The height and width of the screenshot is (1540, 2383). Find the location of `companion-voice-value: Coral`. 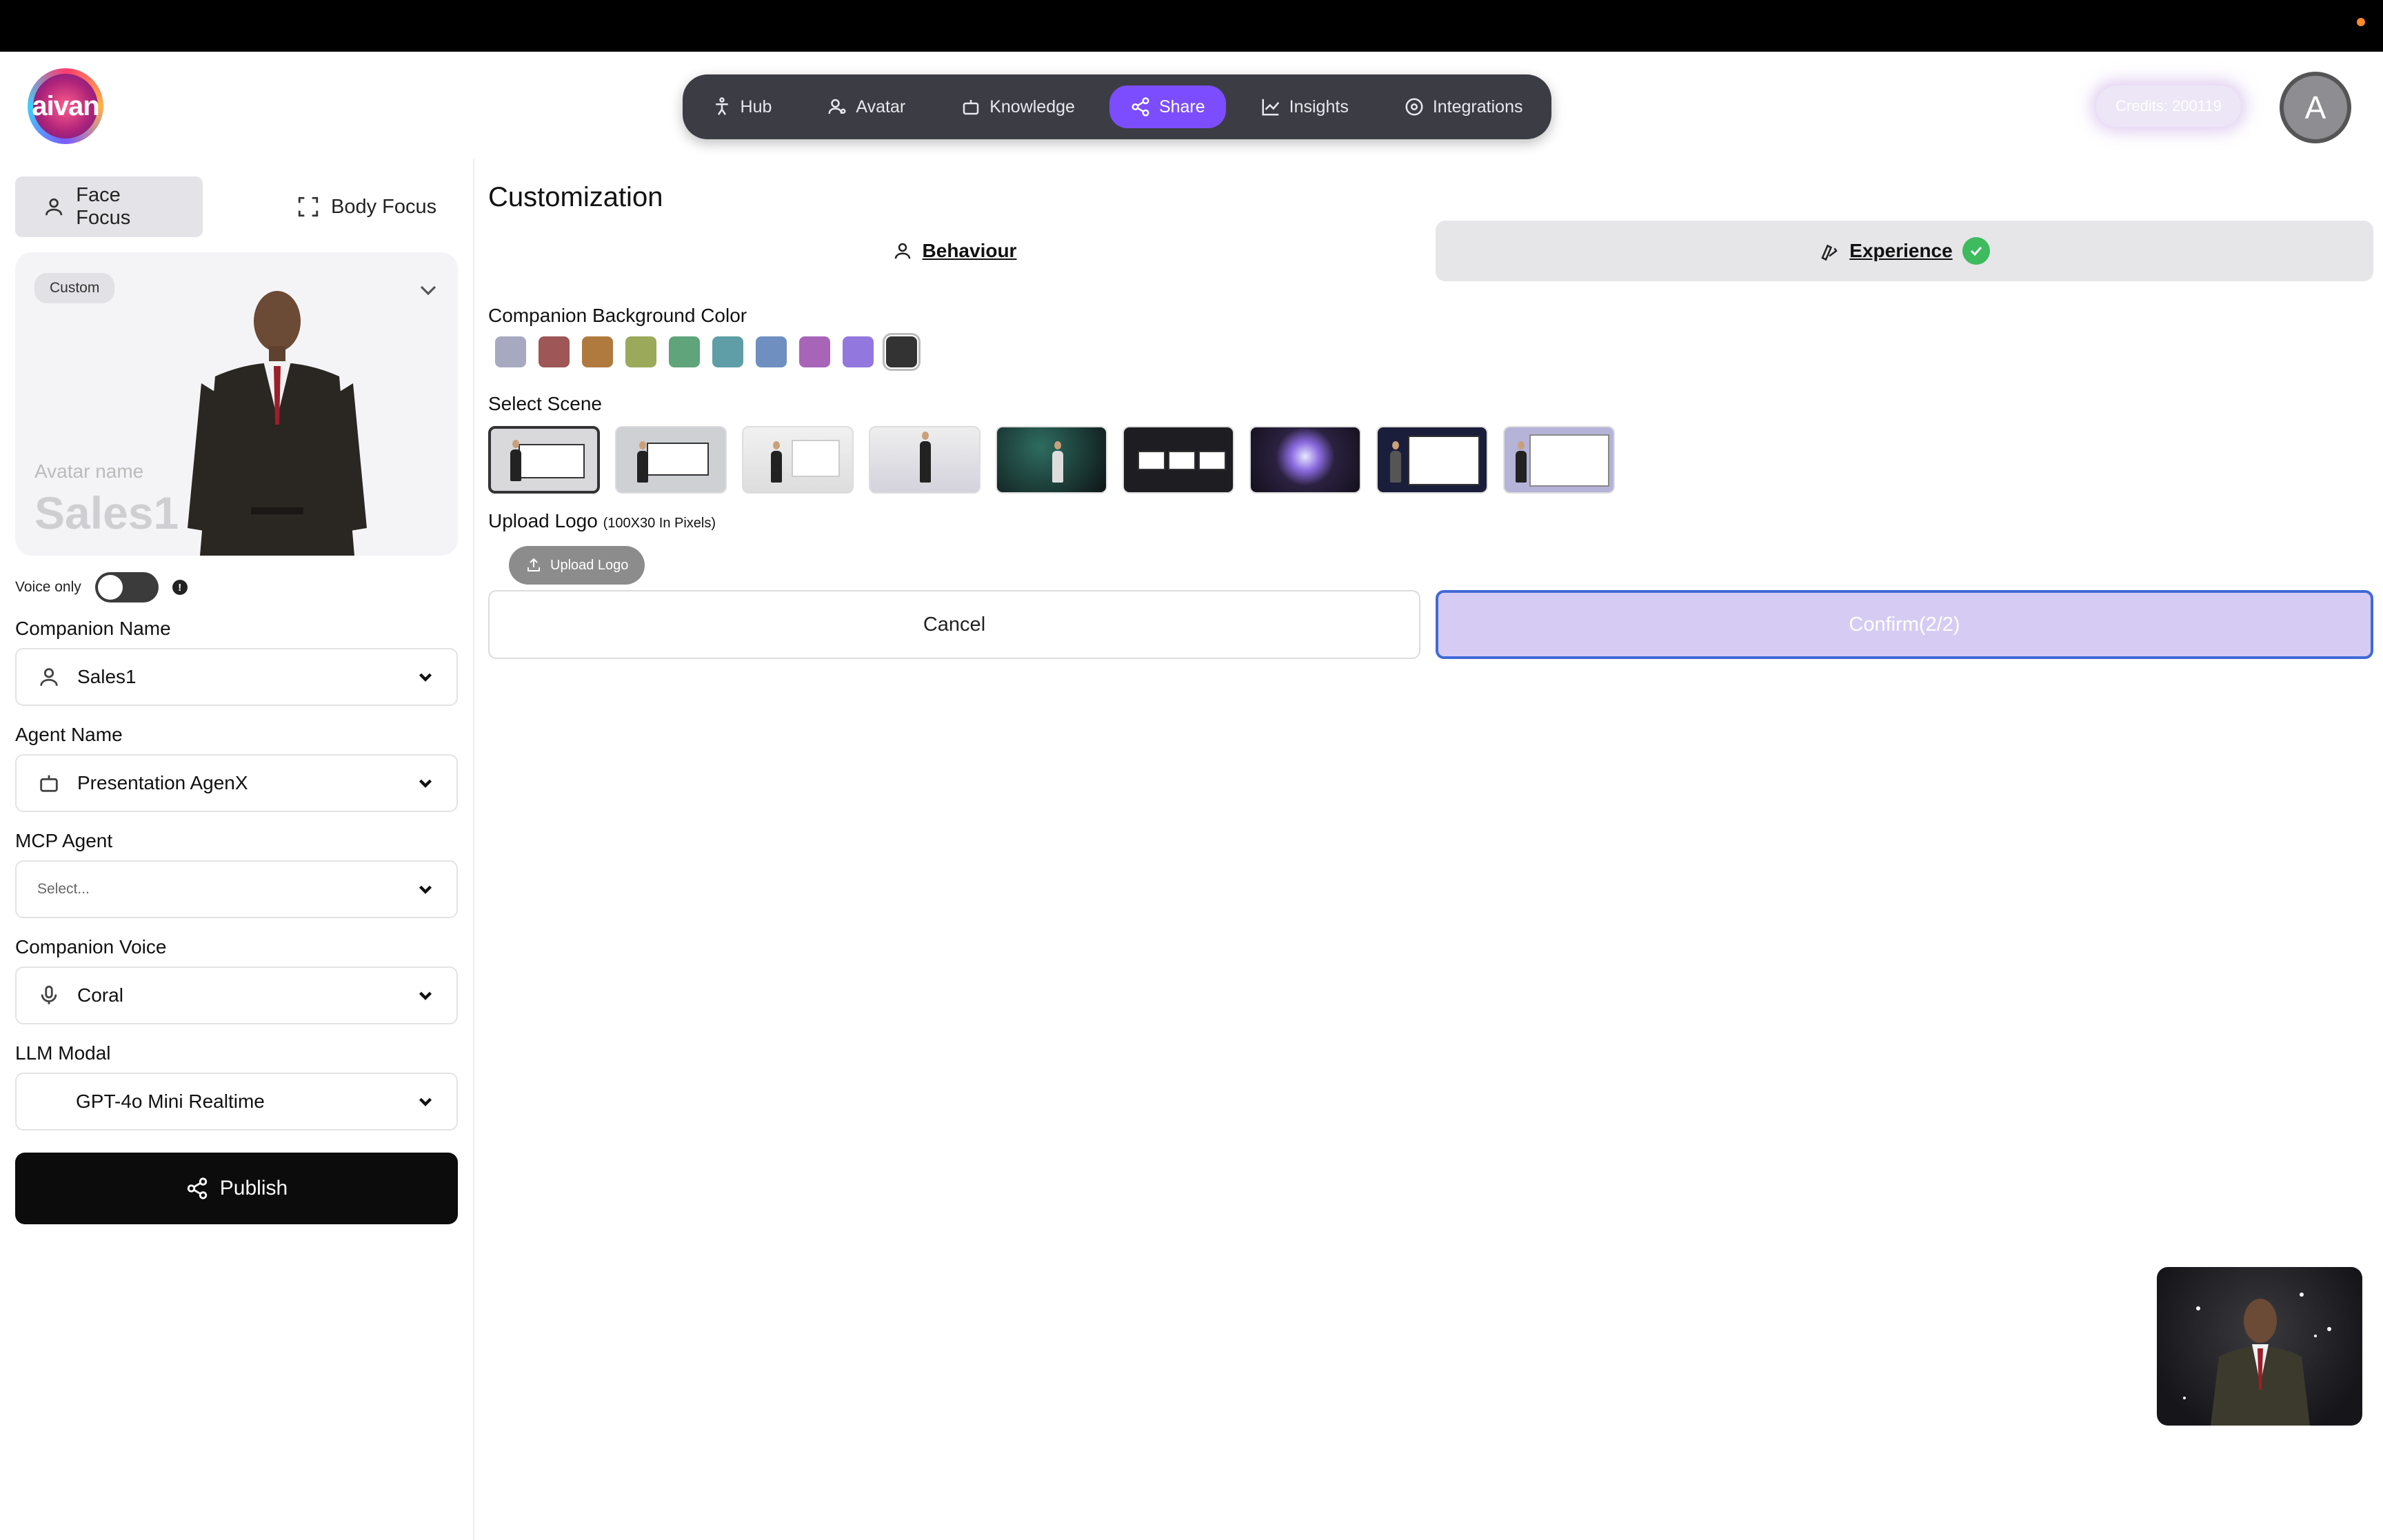

companion-voice-value: Coral is located at coordinates (100, 995).